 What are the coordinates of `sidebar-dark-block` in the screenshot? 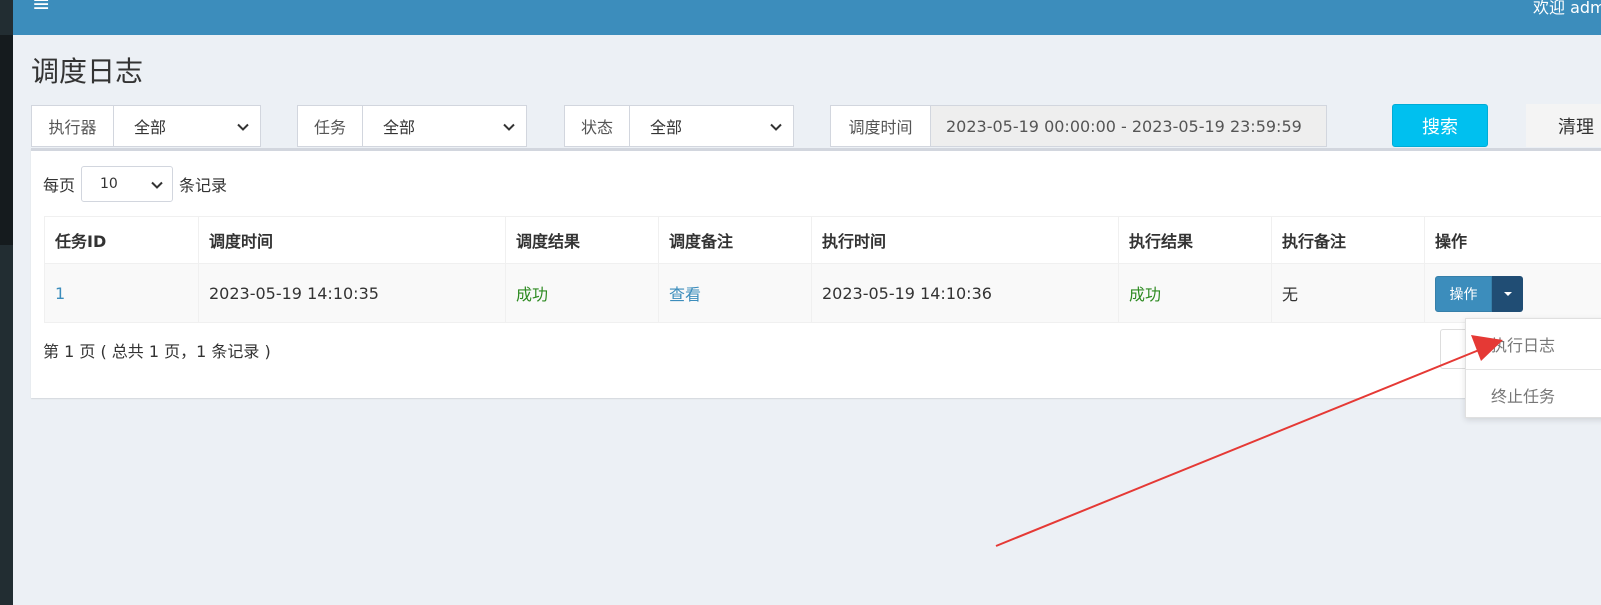 It's located at (6, 140).